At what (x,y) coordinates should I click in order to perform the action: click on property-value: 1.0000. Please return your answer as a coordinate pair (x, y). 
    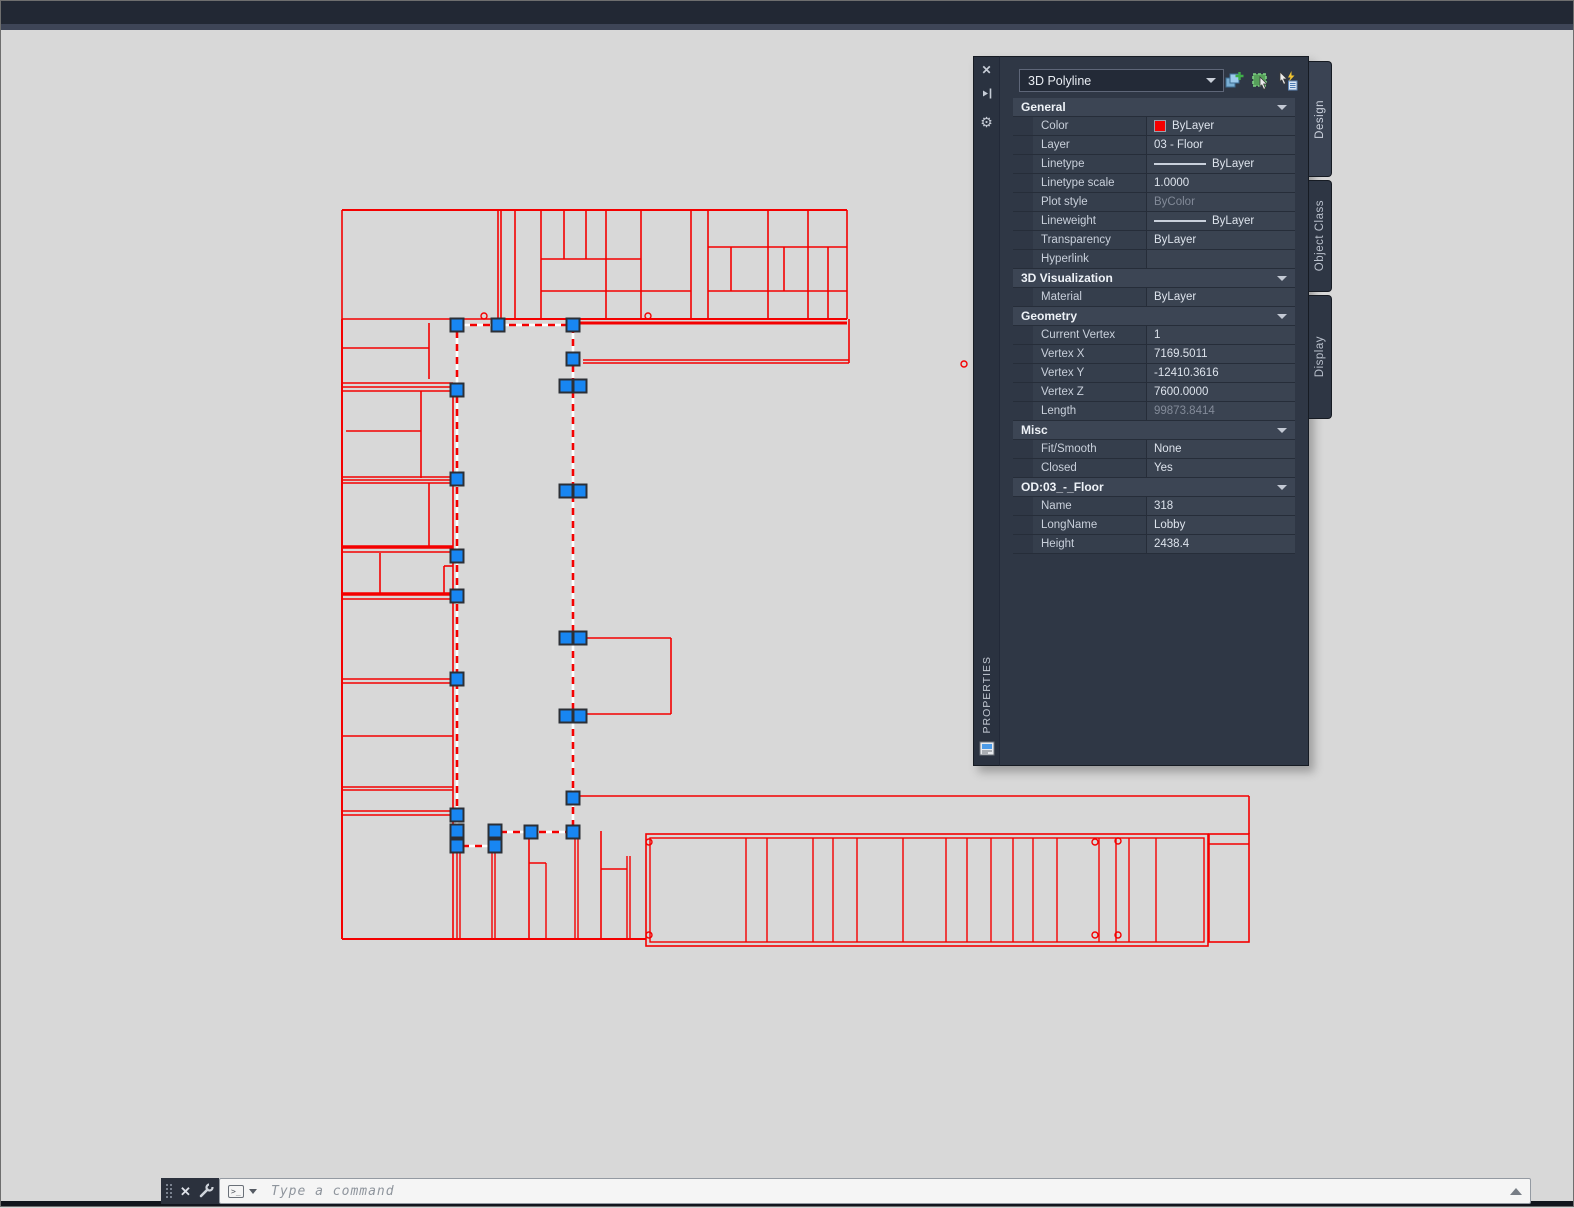
    Looking at the image, I should click on (1221, 183).